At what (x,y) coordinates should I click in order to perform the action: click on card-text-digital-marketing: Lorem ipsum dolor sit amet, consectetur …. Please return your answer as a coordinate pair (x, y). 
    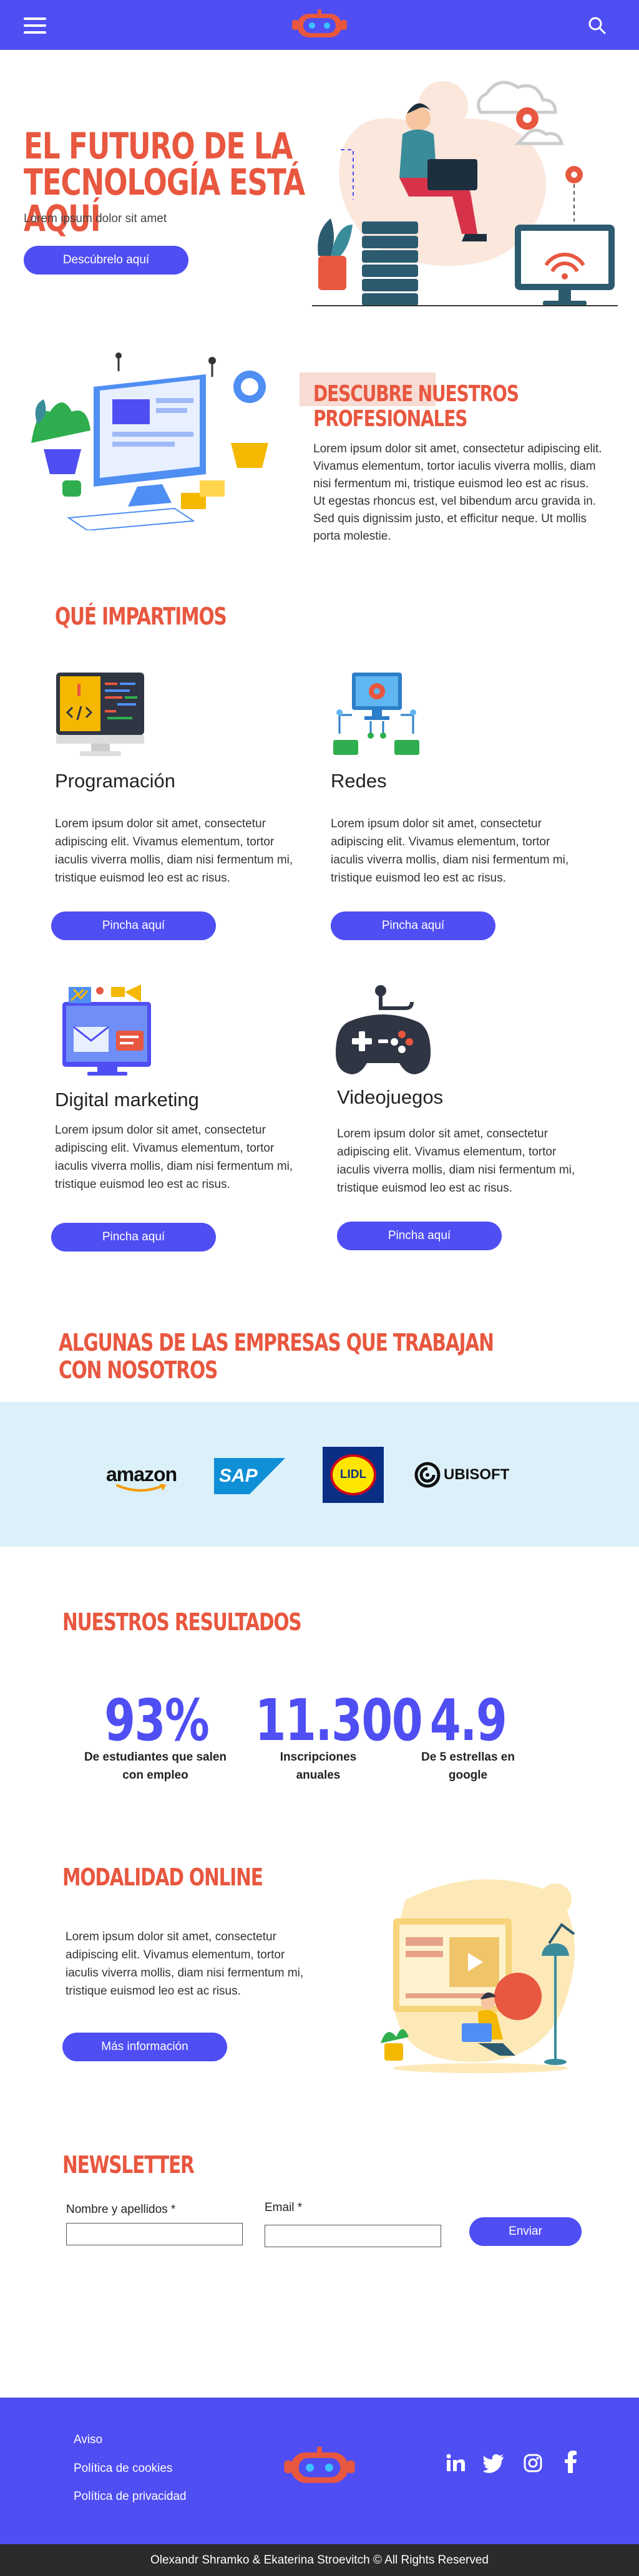
    Looking at the image, I should click on (174, 1158).